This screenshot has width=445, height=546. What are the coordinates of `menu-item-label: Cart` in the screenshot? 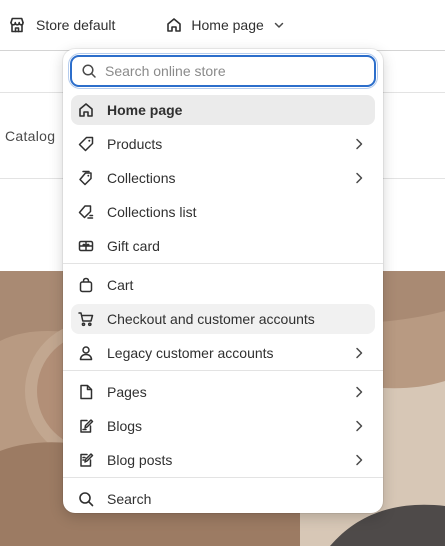 It's located at (120, 285).